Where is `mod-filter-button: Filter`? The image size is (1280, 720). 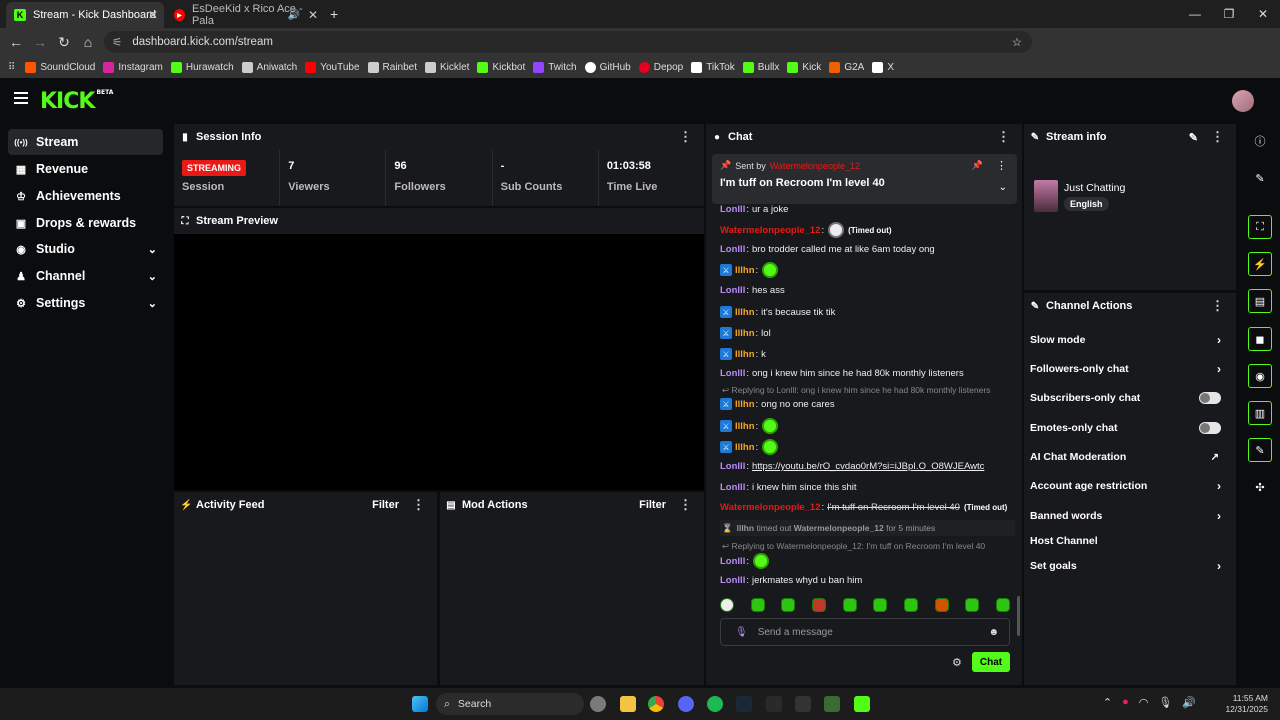
mod-filter-button: Filter is located at coordinates (652, 505).